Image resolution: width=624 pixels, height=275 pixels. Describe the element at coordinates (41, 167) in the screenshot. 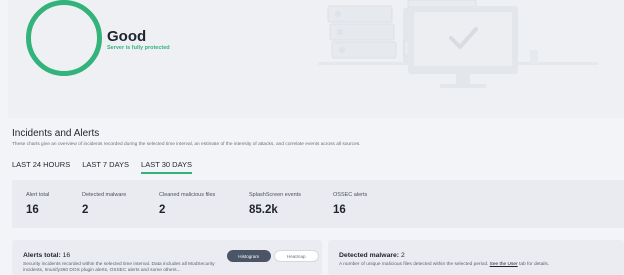

I see `tab-last-24-hours: LAST 24 HOURS` at that location.